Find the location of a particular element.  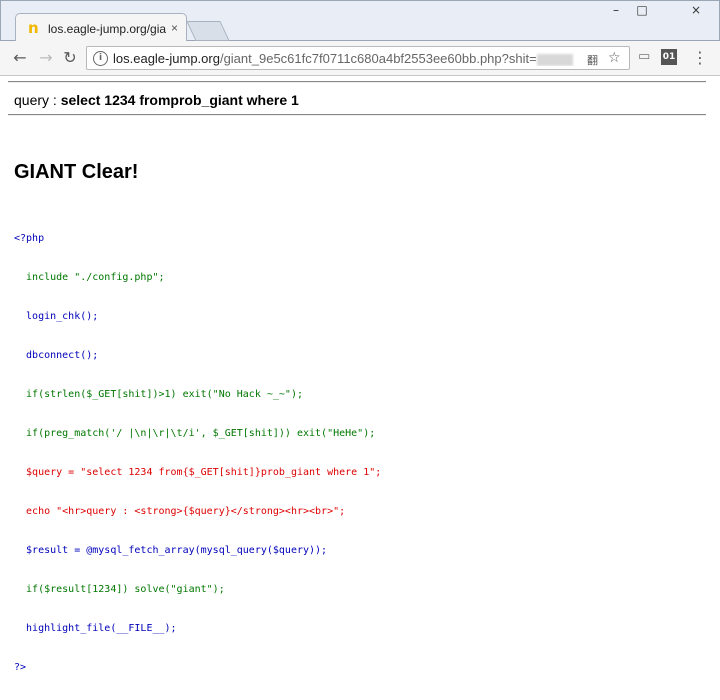

extension-01-icon: 01 is located at coordinates (669, 57).